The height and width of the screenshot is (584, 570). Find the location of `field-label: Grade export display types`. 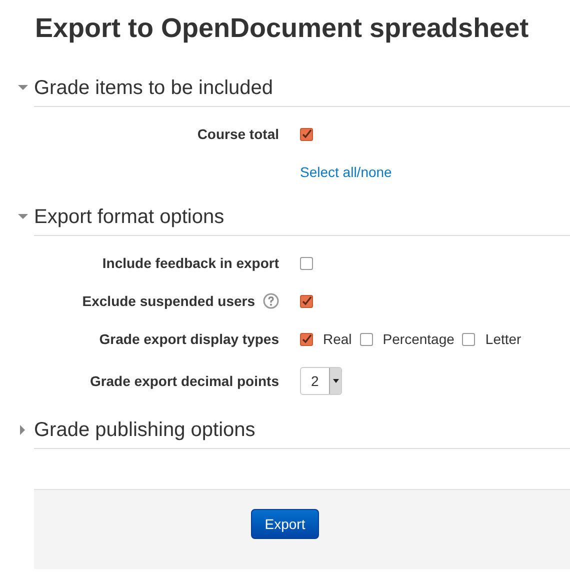

field-label: Grade export display types is located at coordinates (189, 339).